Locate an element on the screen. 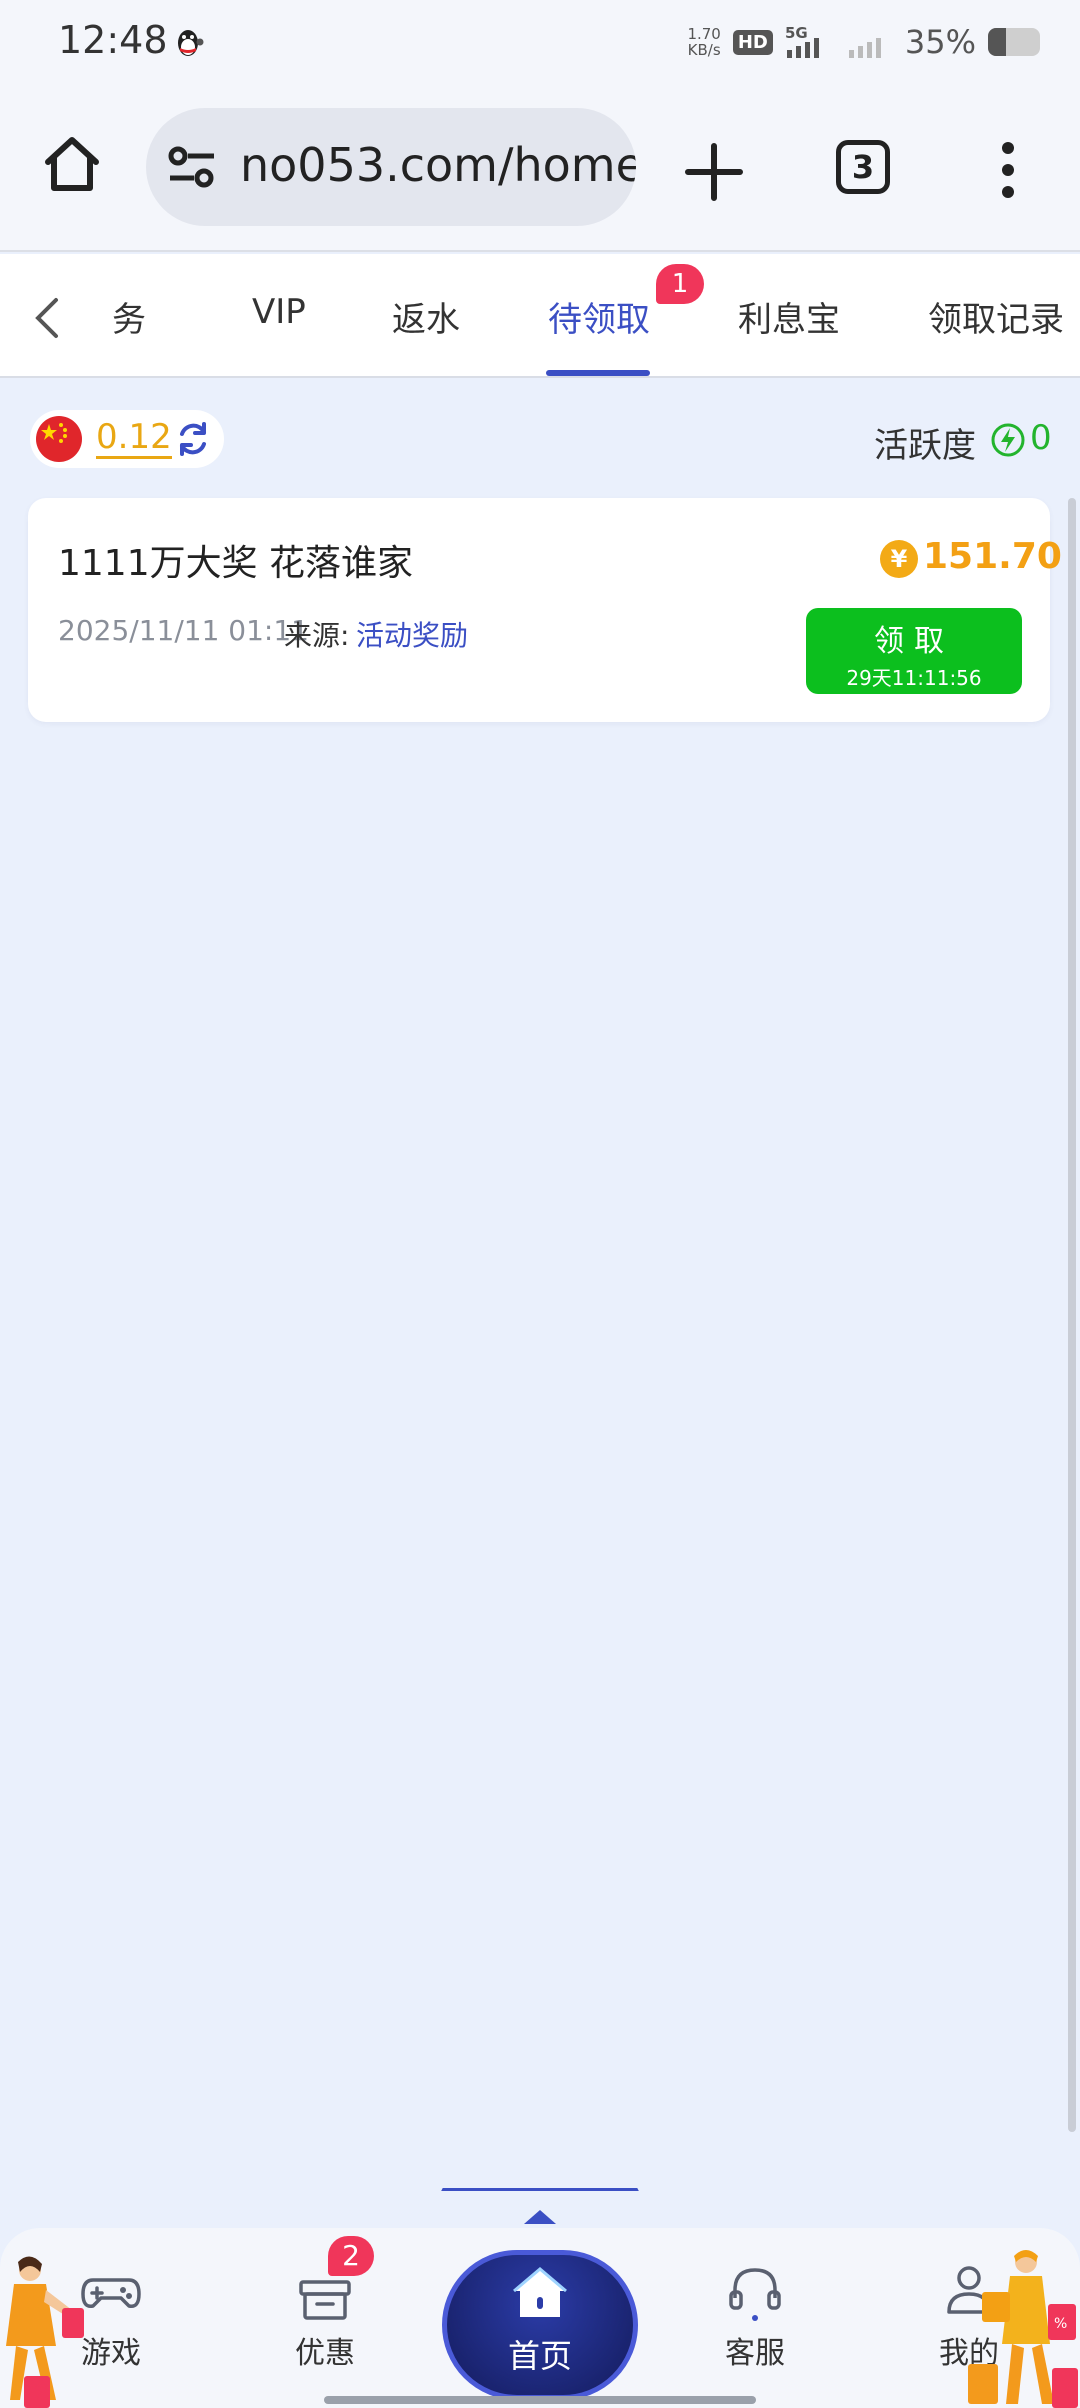 The image size is (1080, 2408). svg-text: 5G is located at coordinates (796, 33).